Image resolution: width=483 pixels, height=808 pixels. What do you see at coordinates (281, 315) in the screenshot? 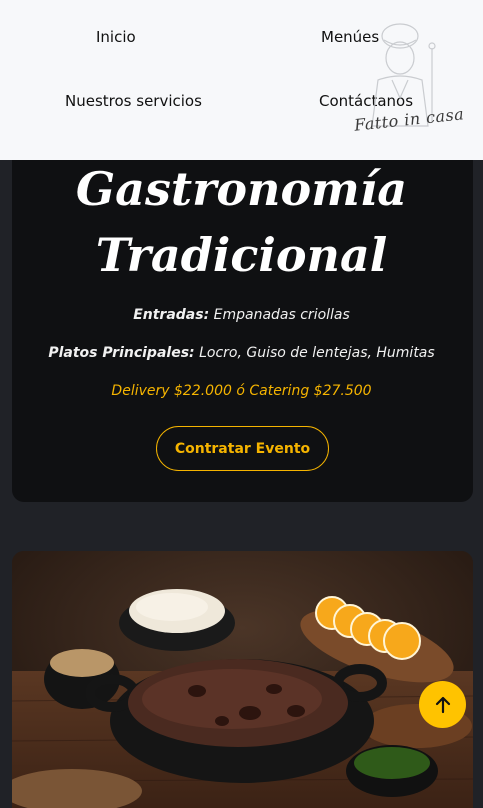
I see `entradas-value: Empanadas criollas` at bounding box center [281, 315].